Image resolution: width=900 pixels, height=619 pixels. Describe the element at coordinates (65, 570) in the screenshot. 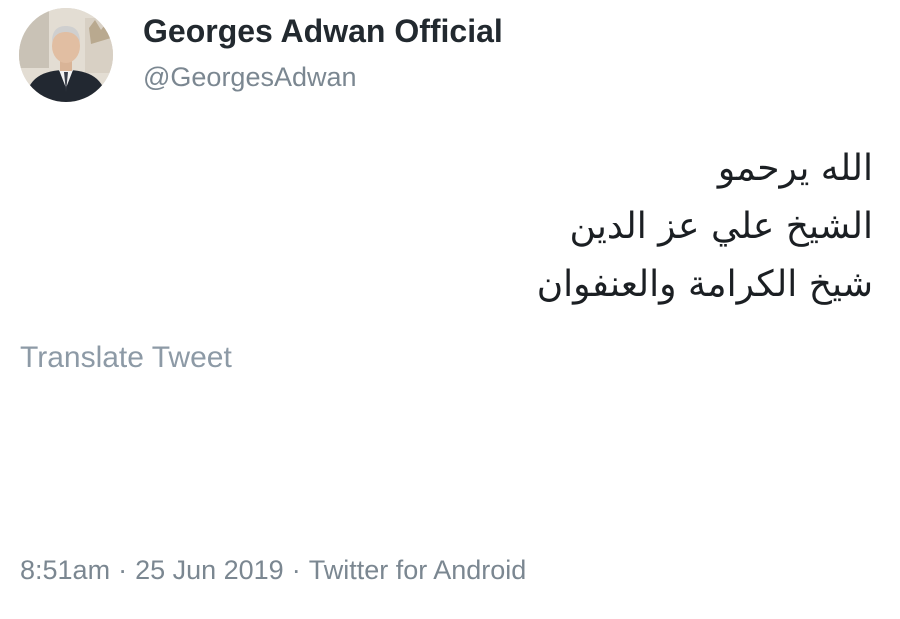

I see `tweet-time: 8:51am` at that location.